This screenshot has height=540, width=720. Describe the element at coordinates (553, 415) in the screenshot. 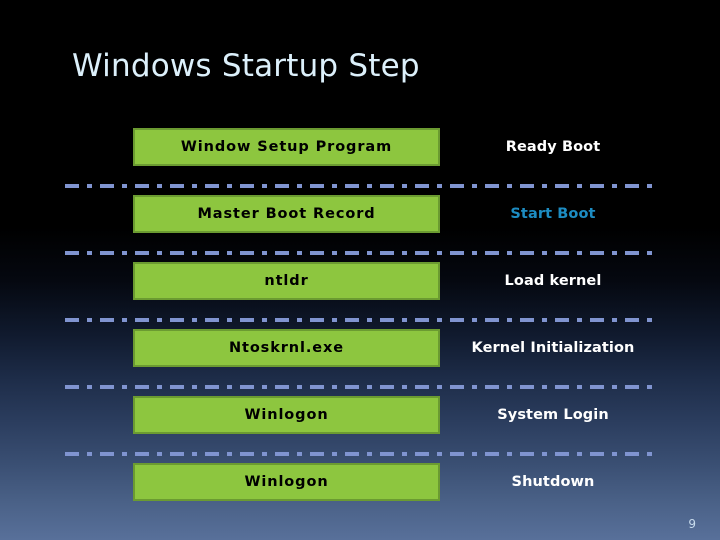

I see `startup-step-label: System Login` at that location.